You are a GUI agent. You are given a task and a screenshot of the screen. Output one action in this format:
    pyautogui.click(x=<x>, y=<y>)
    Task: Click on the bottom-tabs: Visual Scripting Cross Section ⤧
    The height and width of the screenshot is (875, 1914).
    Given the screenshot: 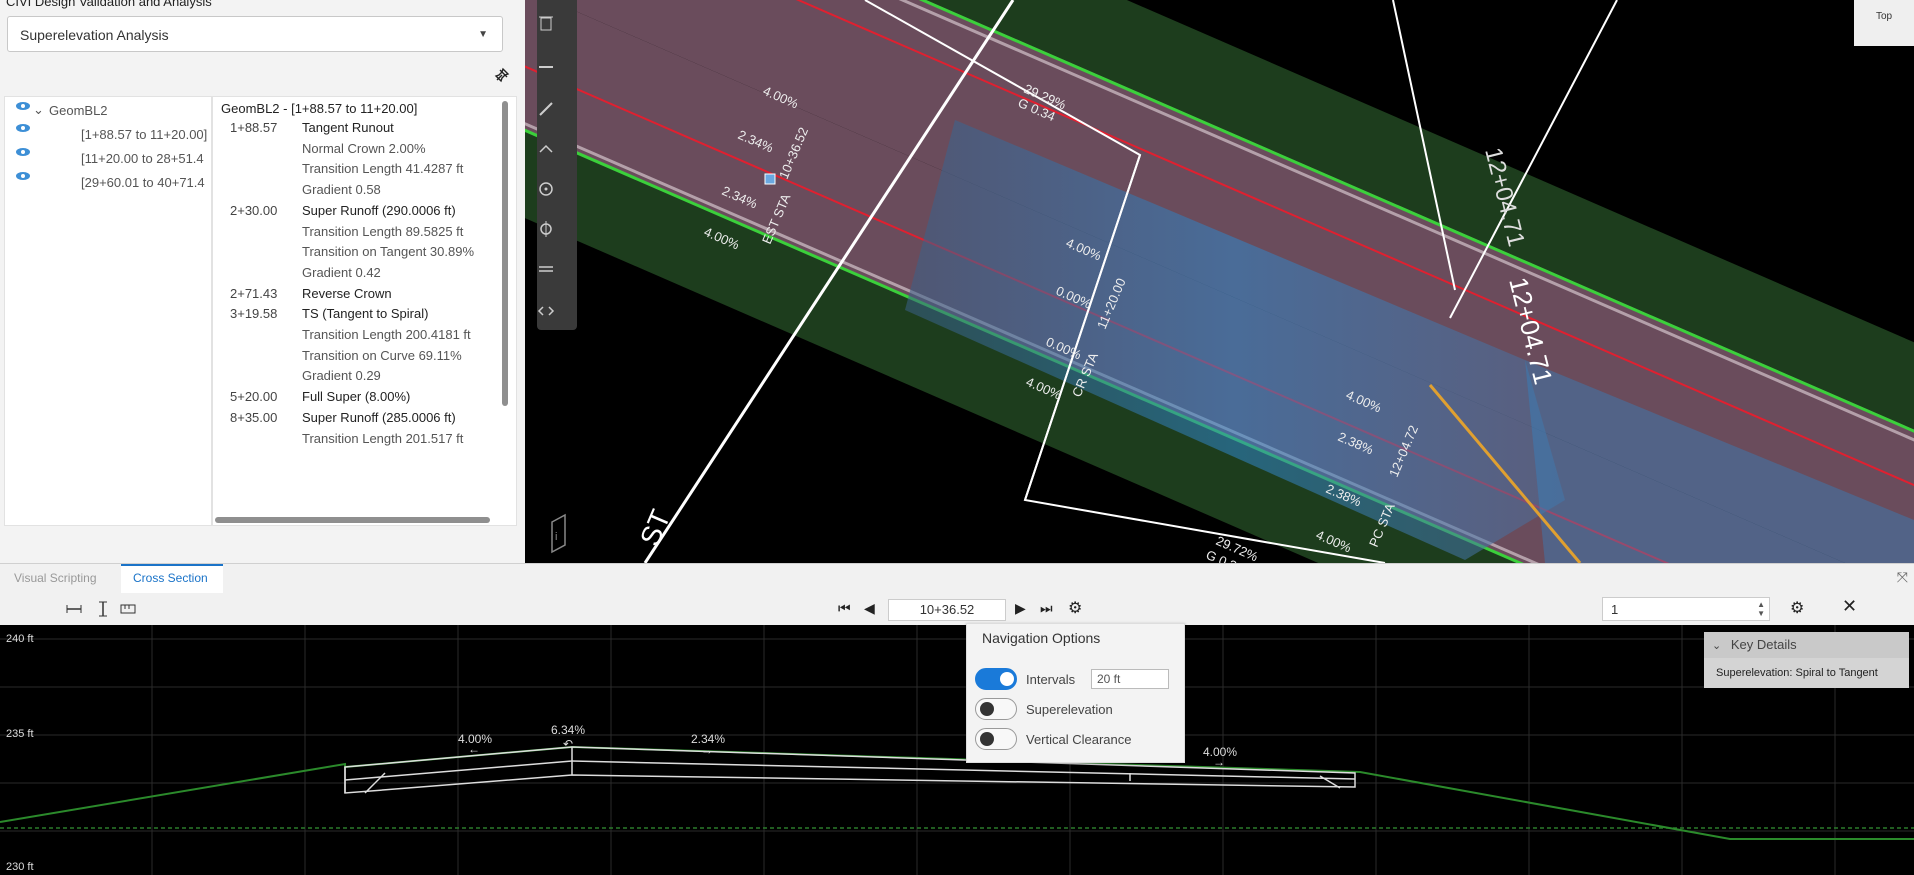 What is the action you would take?
    pyautogui.click(x=957, y=578)
    